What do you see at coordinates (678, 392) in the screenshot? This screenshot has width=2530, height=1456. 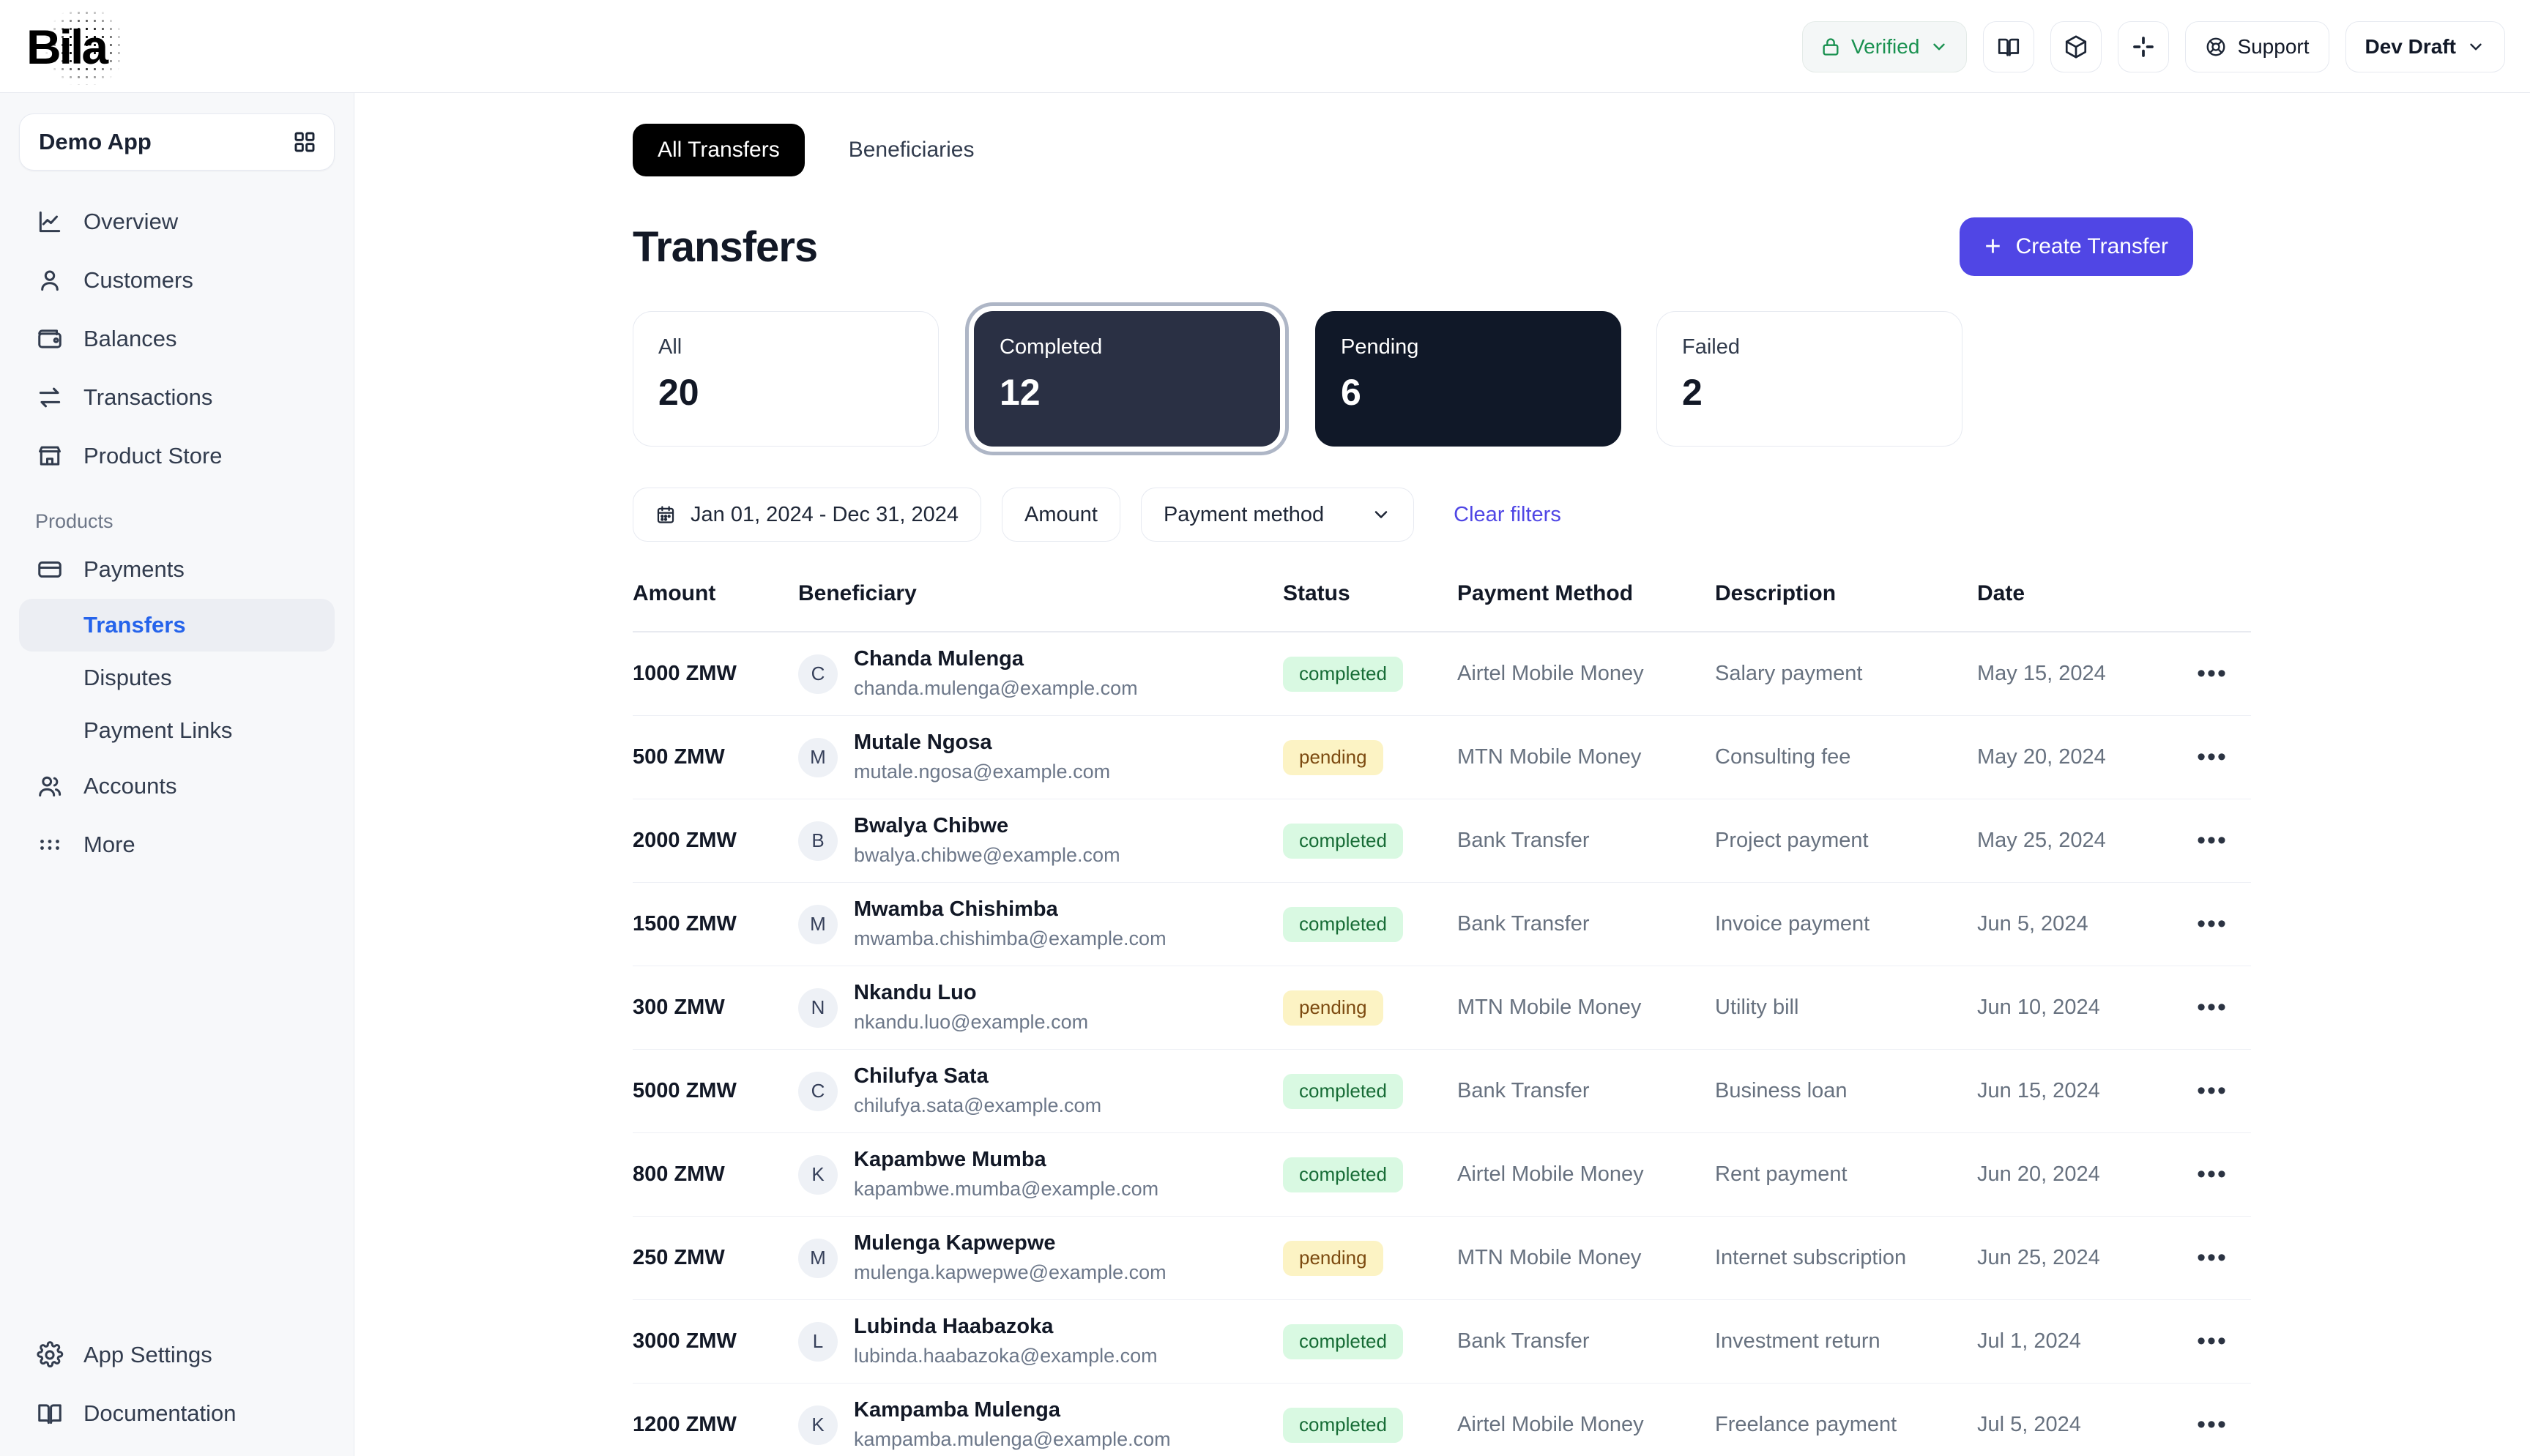 I see `stat-value: 20` at bounding box center [678, 392].